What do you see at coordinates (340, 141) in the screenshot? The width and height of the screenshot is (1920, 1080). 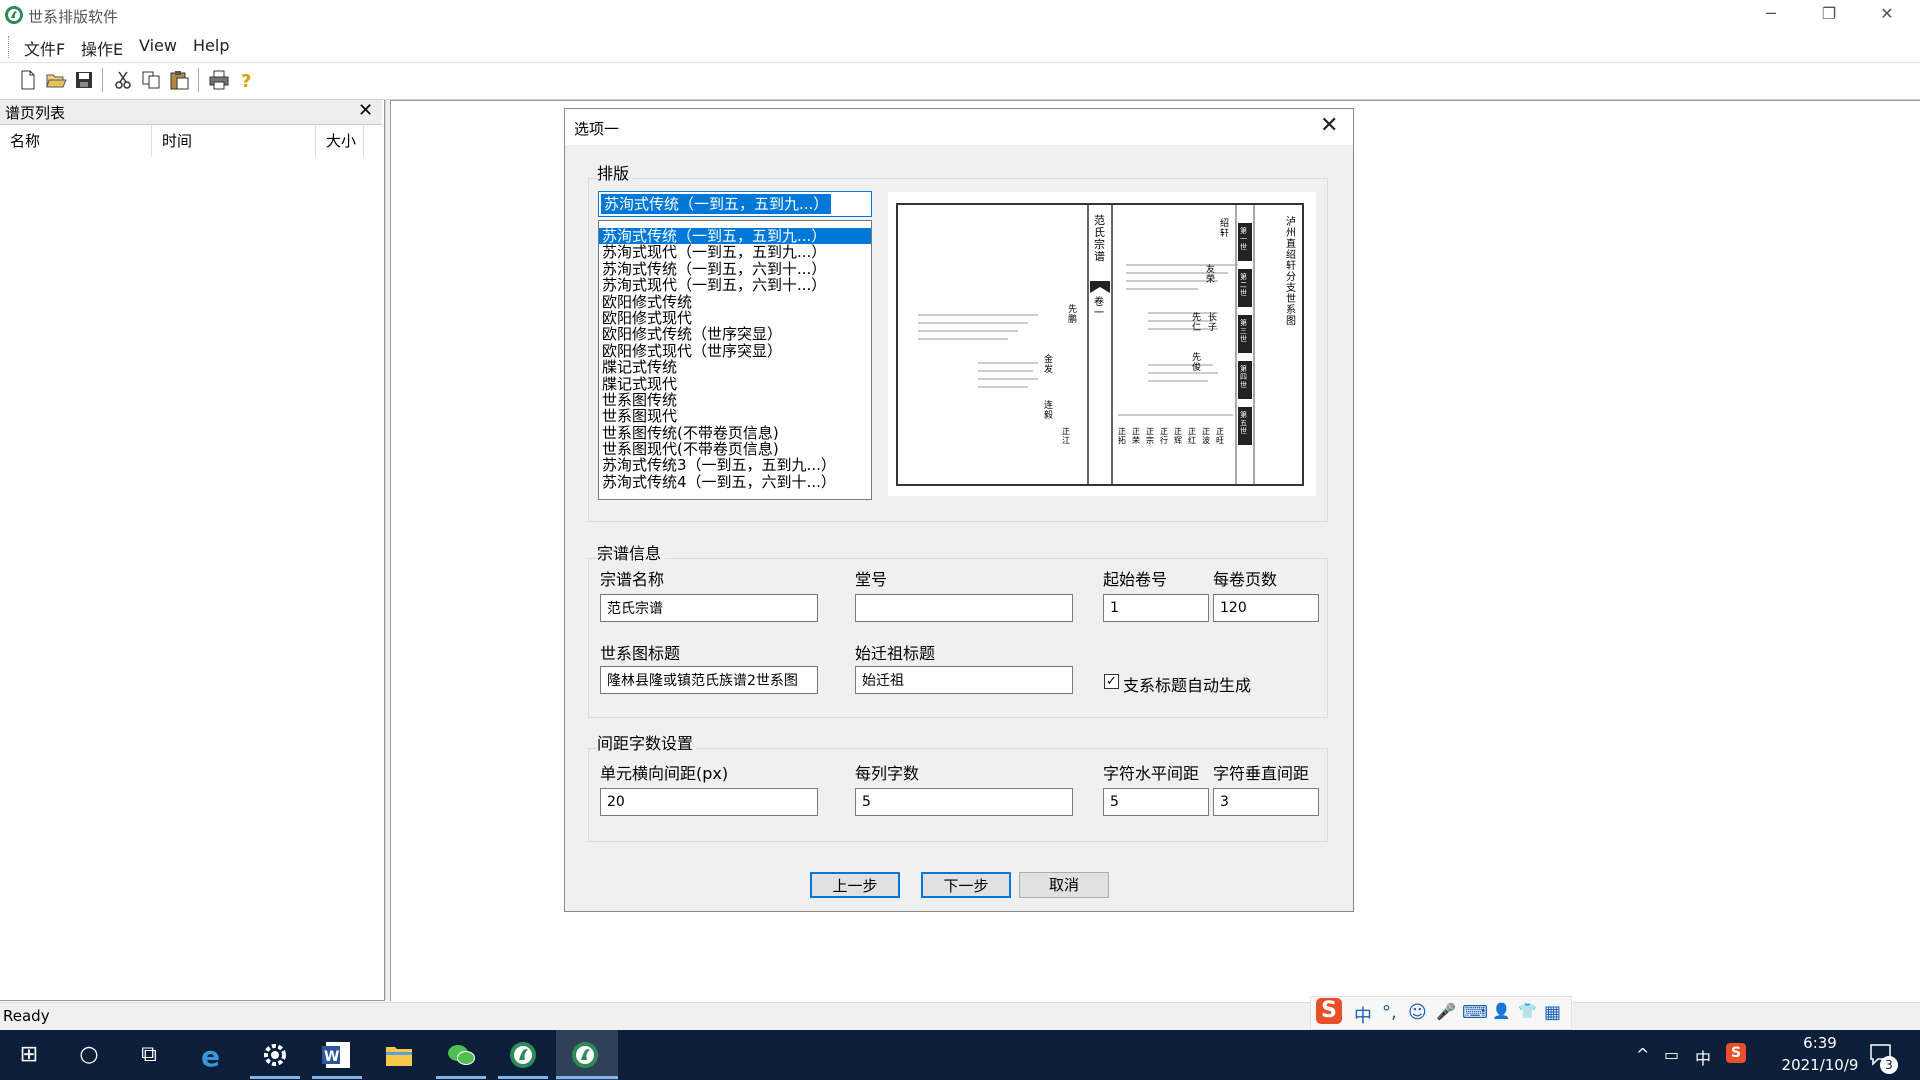 I see `column-header-size: 大小` at bounding box center [340, 141].